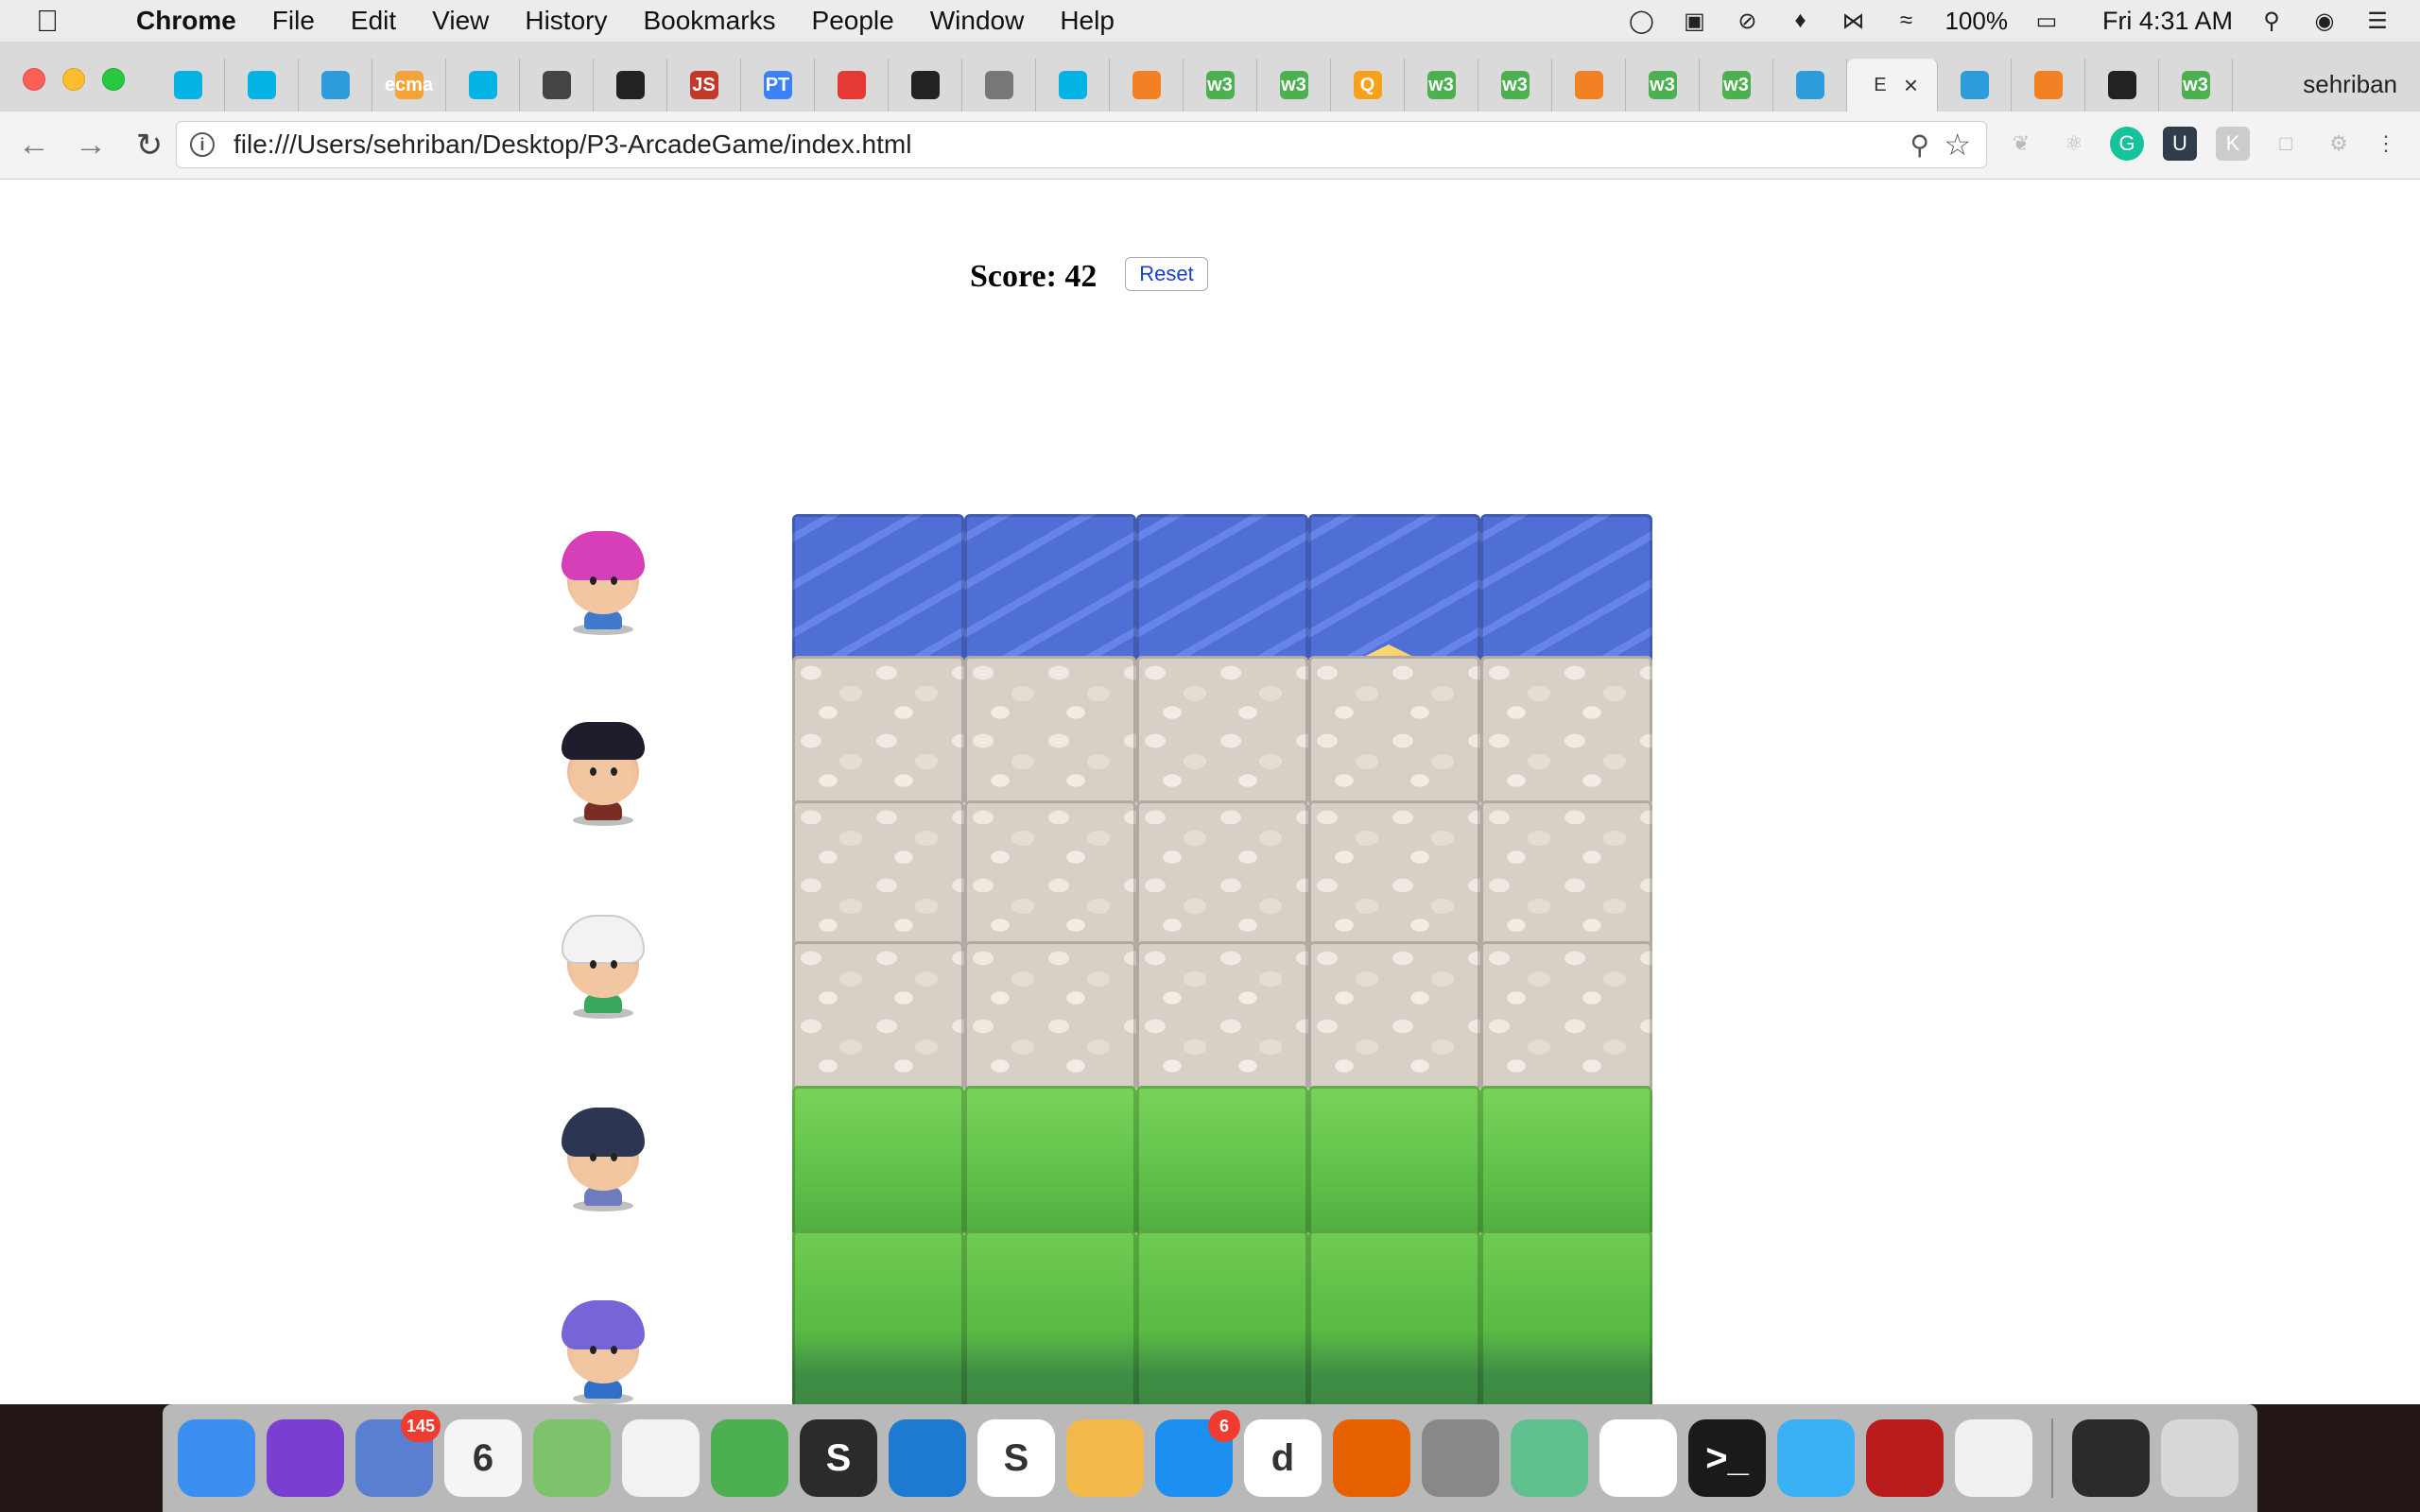  What do you see at coordinates (2021, 144) in the screenshot?
I see `extension-feather-icon: ❦` at bounding box center [2021, 144].